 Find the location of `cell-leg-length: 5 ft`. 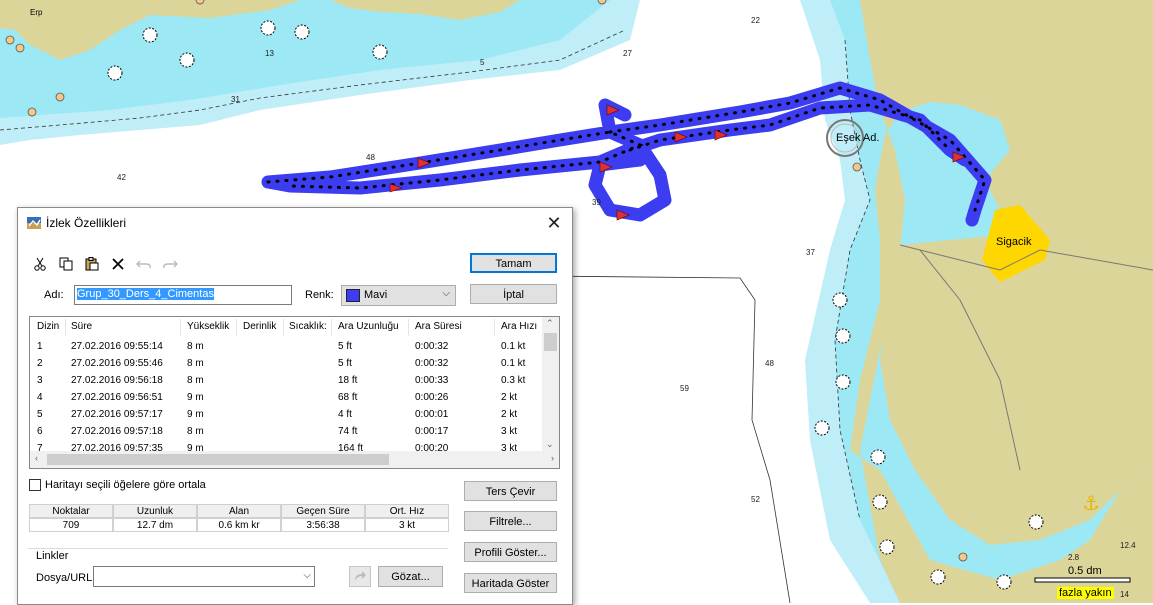

cell-leg-length: 5 ft is located at coordinates (345, 363).